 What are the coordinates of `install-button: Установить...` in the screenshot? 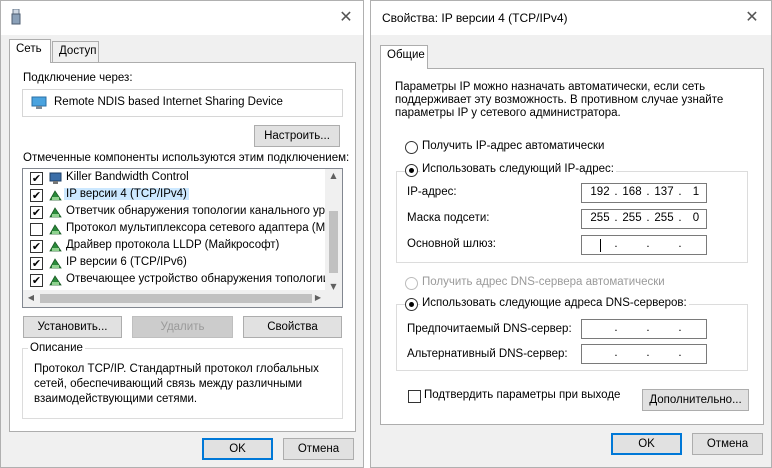 It's located at (72, 327).